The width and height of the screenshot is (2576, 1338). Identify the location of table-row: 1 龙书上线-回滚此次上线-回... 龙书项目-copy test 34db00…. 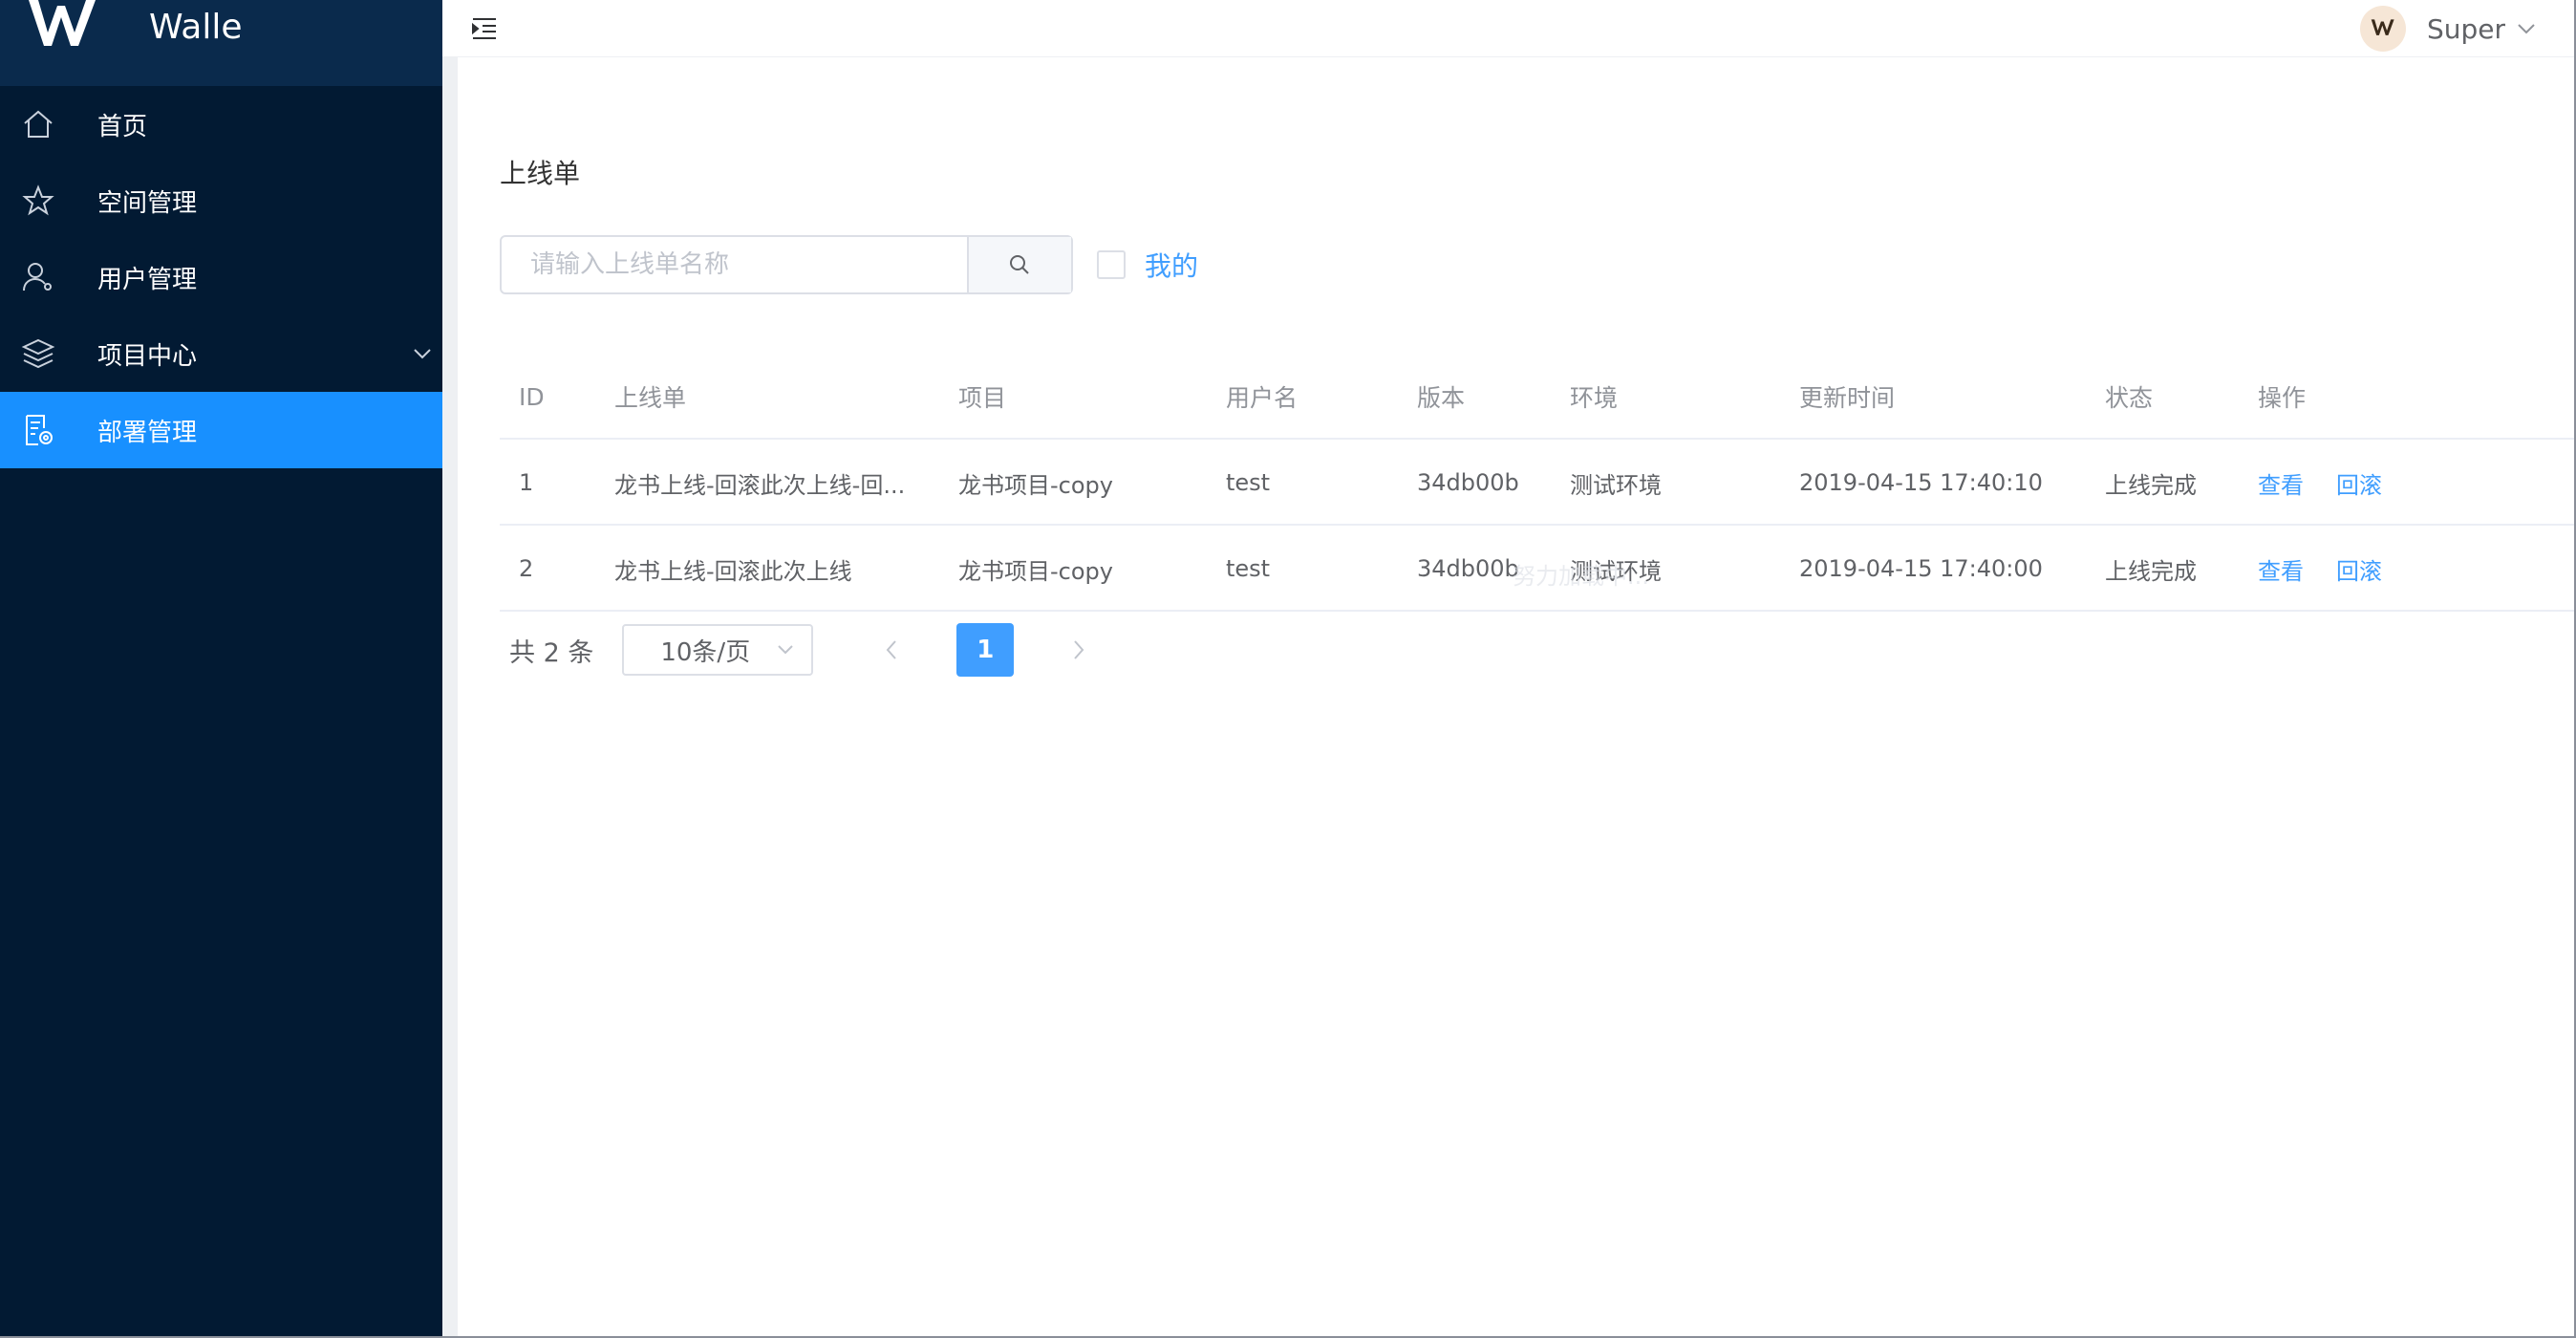
(1538, 483).